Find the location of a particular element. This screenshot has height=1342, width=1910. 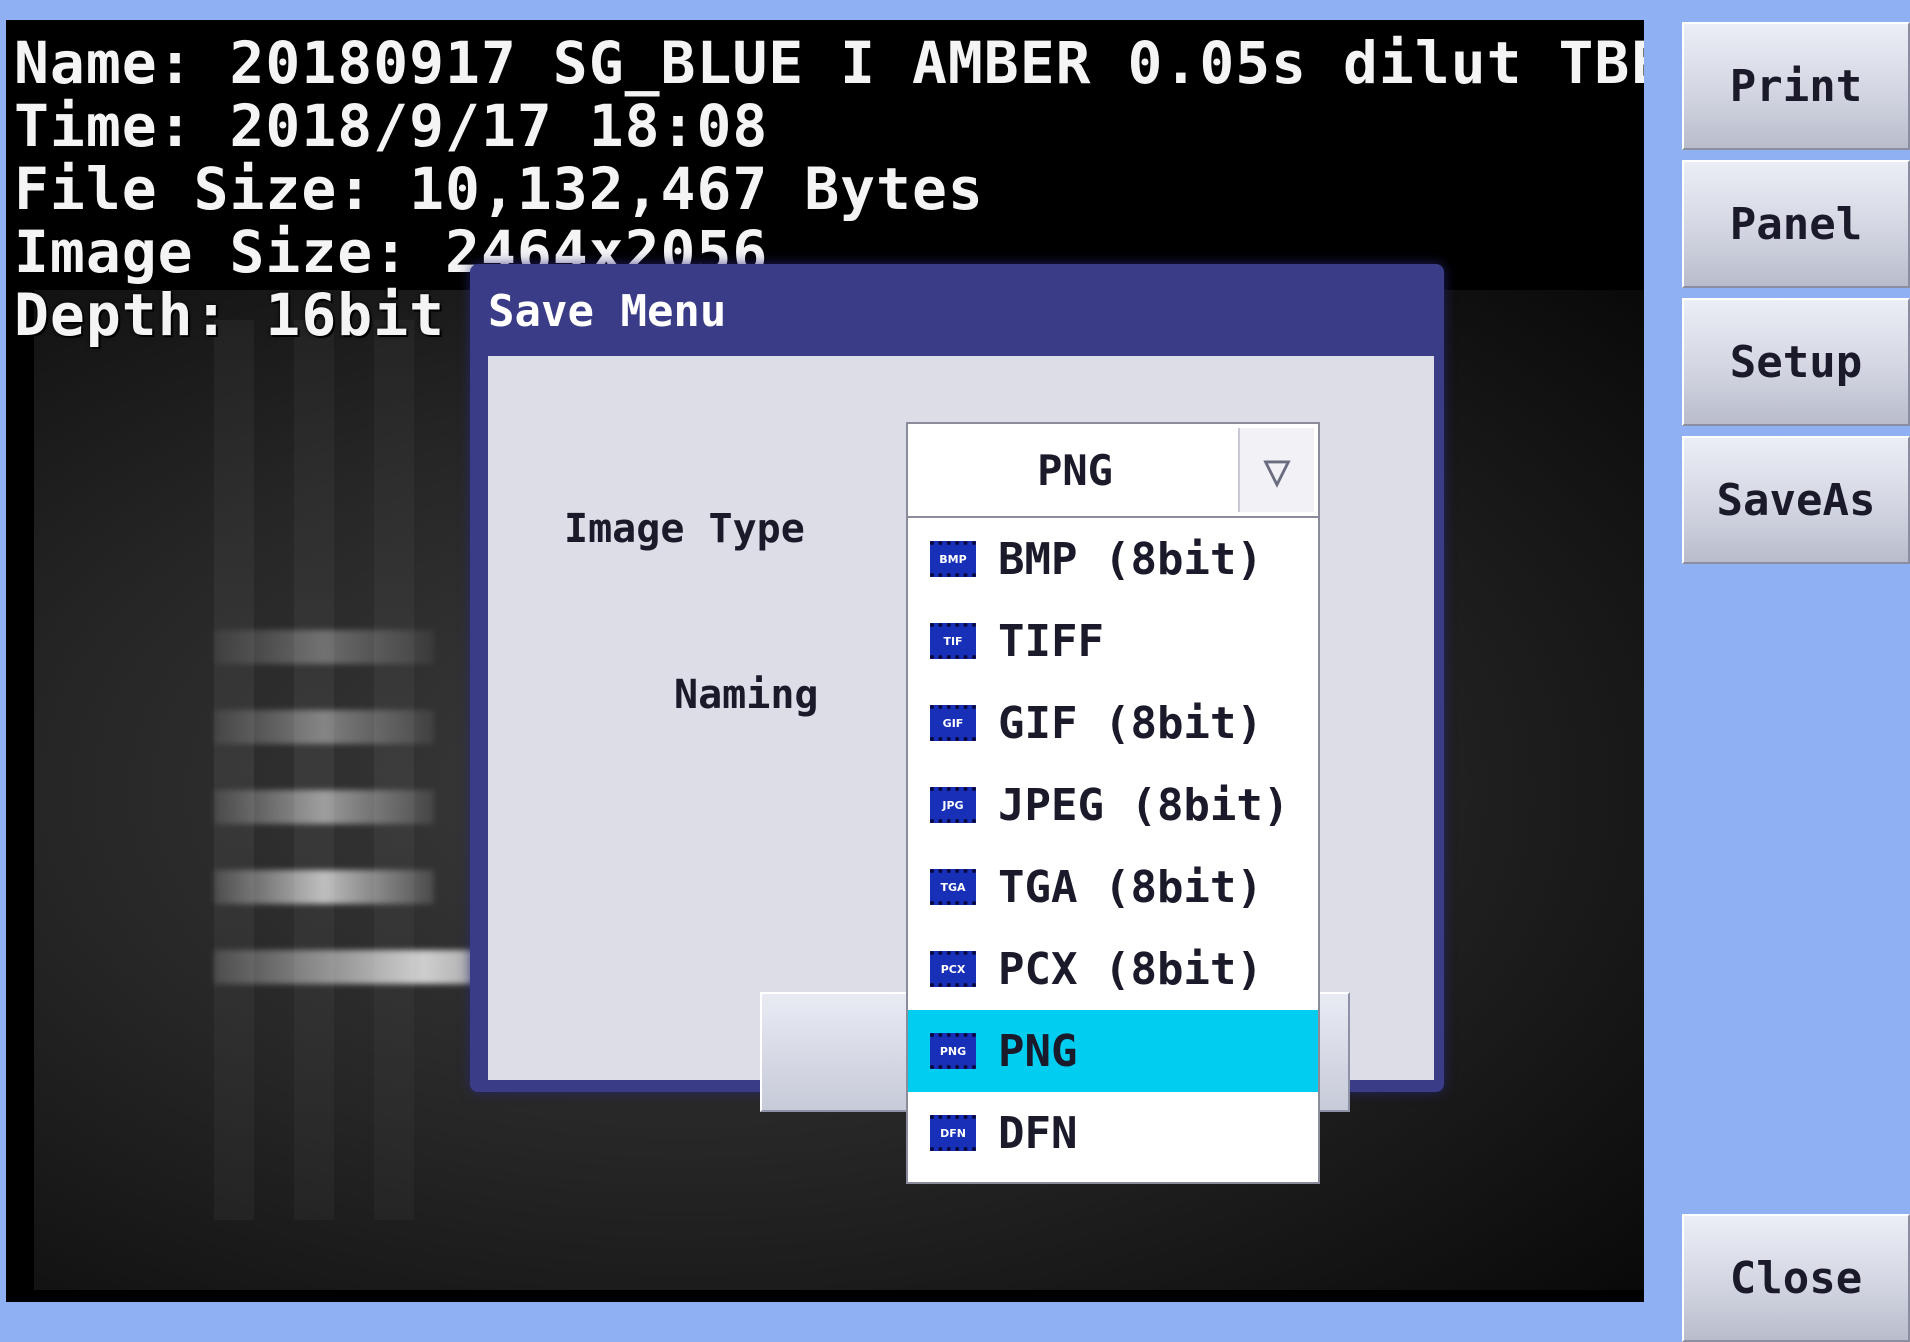

image-type-label: Image Type is located at coordinates (684, 529).